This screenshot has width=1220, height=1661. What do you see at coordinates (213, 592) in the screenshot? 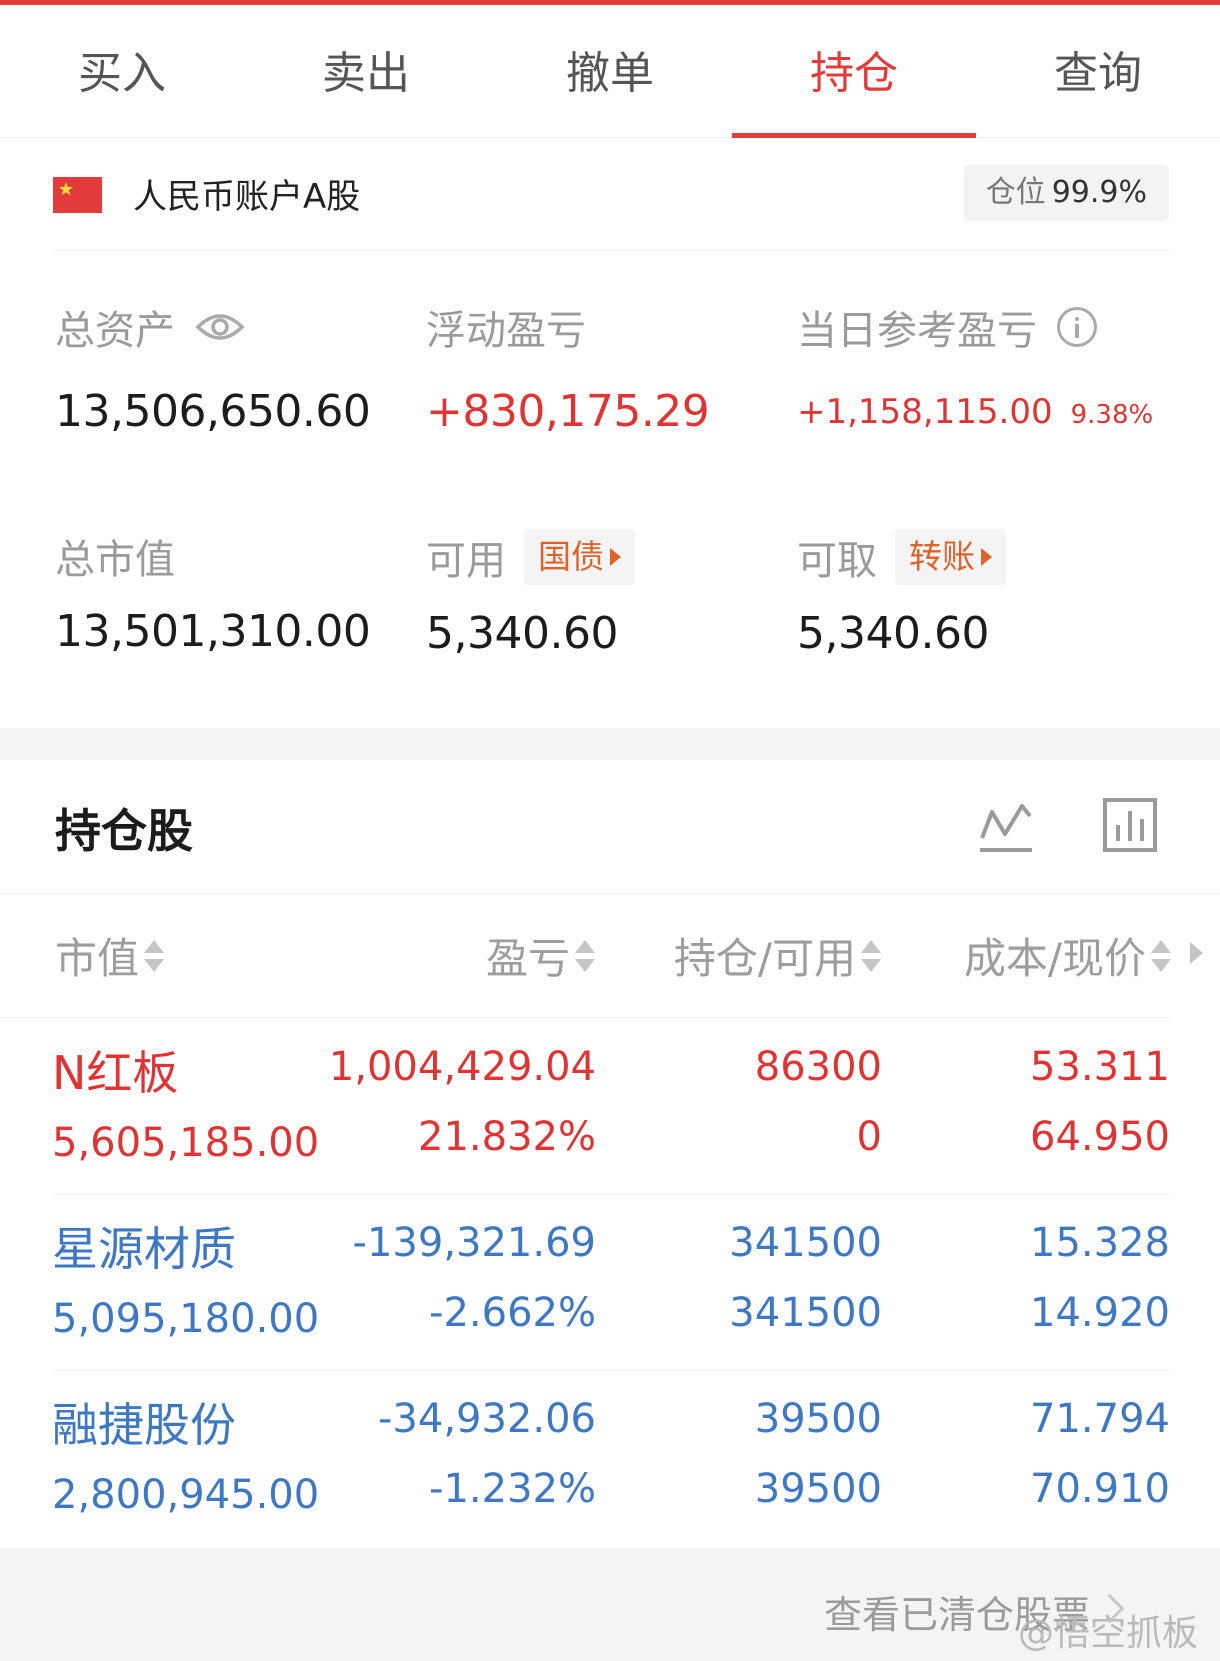
I see `market-value-block: 总市值 13,501,310.00` at bounding box center [213, 592].